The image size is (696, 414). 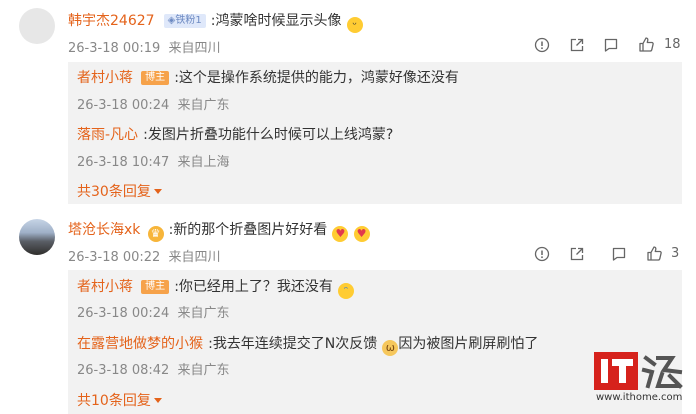 I want to click on comment-header: 韩宇杰24627 ◈铁粉1 :鸿蒙啥时候显示头像 ᵕ, so click(x=215, y=21).